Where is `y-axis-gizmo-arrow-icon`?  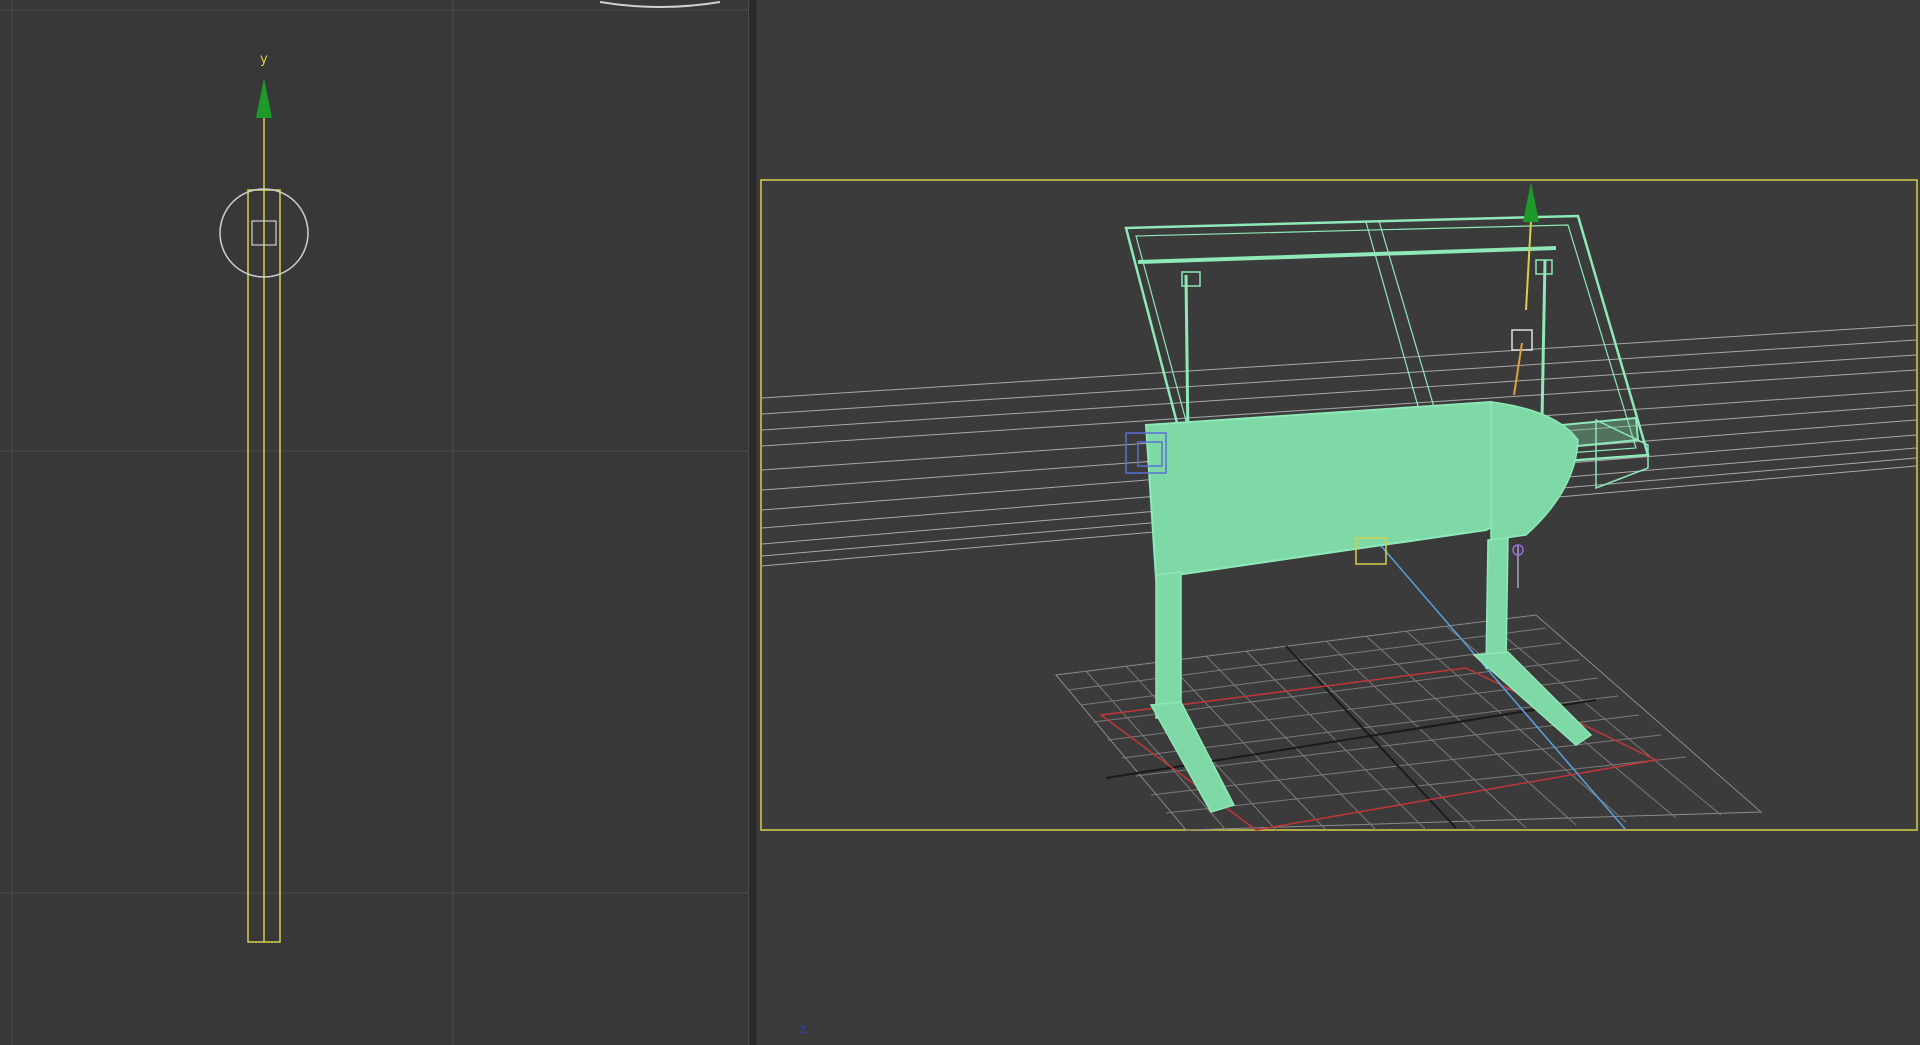 y-axis-gizmo-arrow-icon is located at coordinates (264, 98).